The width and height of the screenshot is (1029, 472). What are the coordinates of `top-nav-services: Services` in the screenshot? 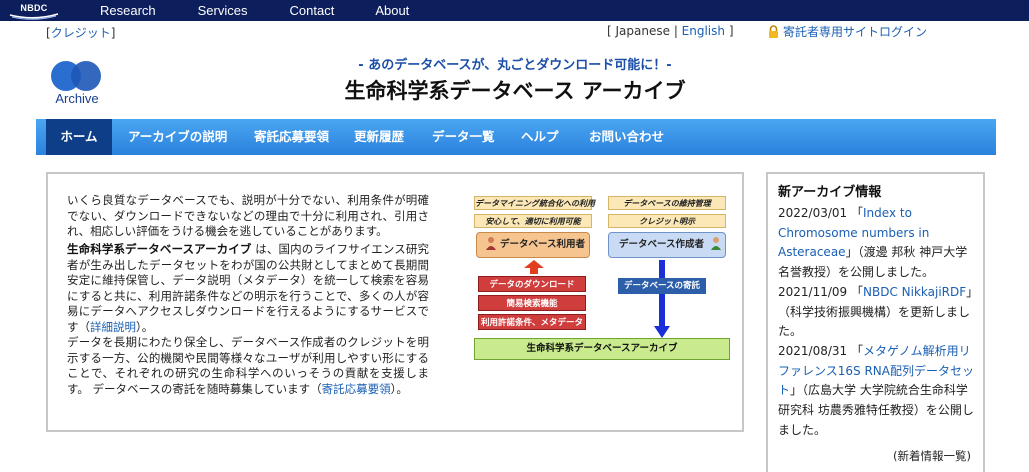 It's located at (223, 10).